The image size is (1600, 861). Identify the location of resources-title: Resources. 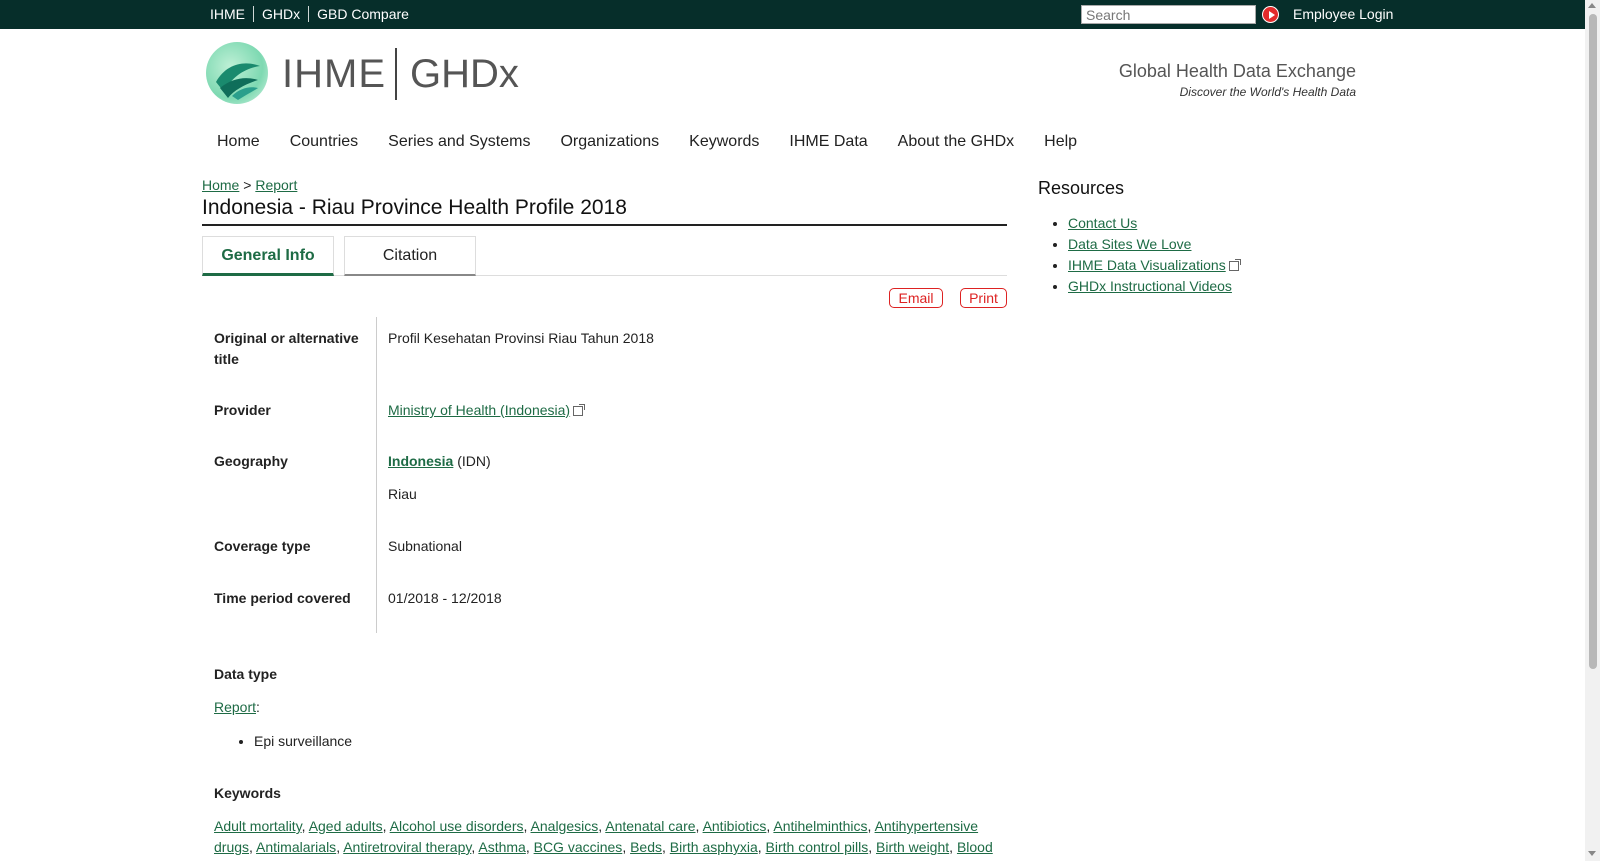
(1081, 188).